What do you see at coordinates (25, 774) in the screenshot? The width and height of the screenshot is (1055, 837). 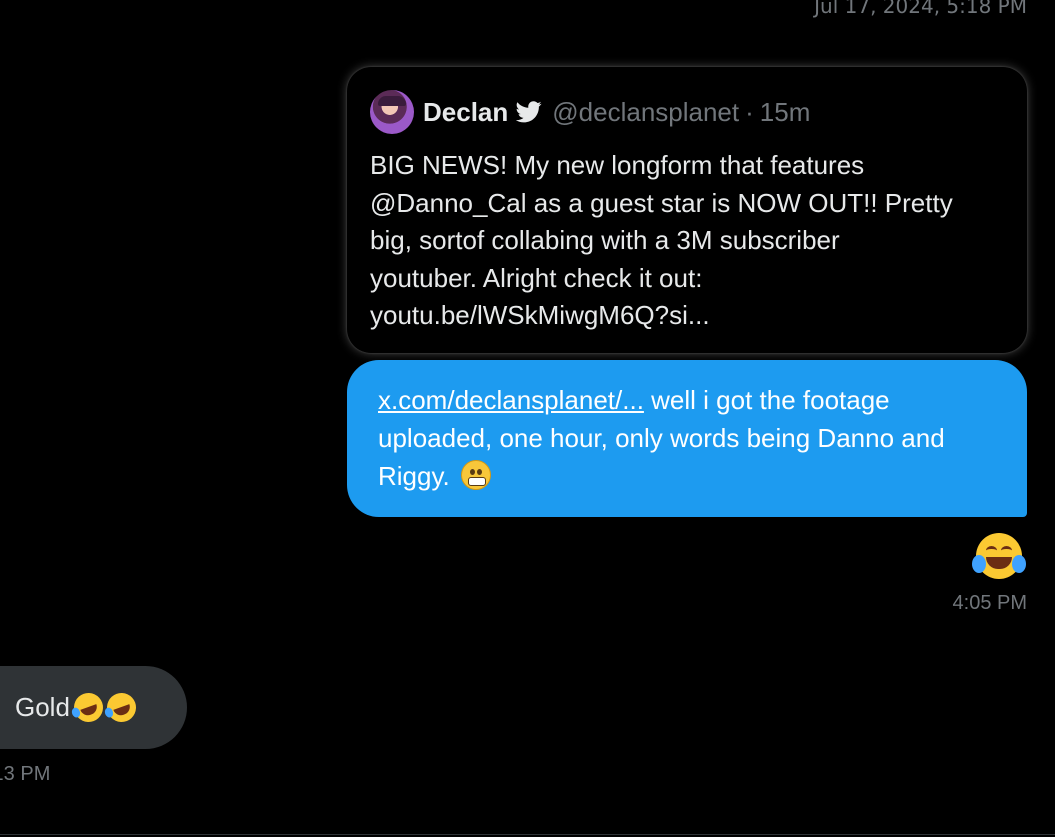 I see `received-message-time: :13 PM` at bounding box center [25, 774].